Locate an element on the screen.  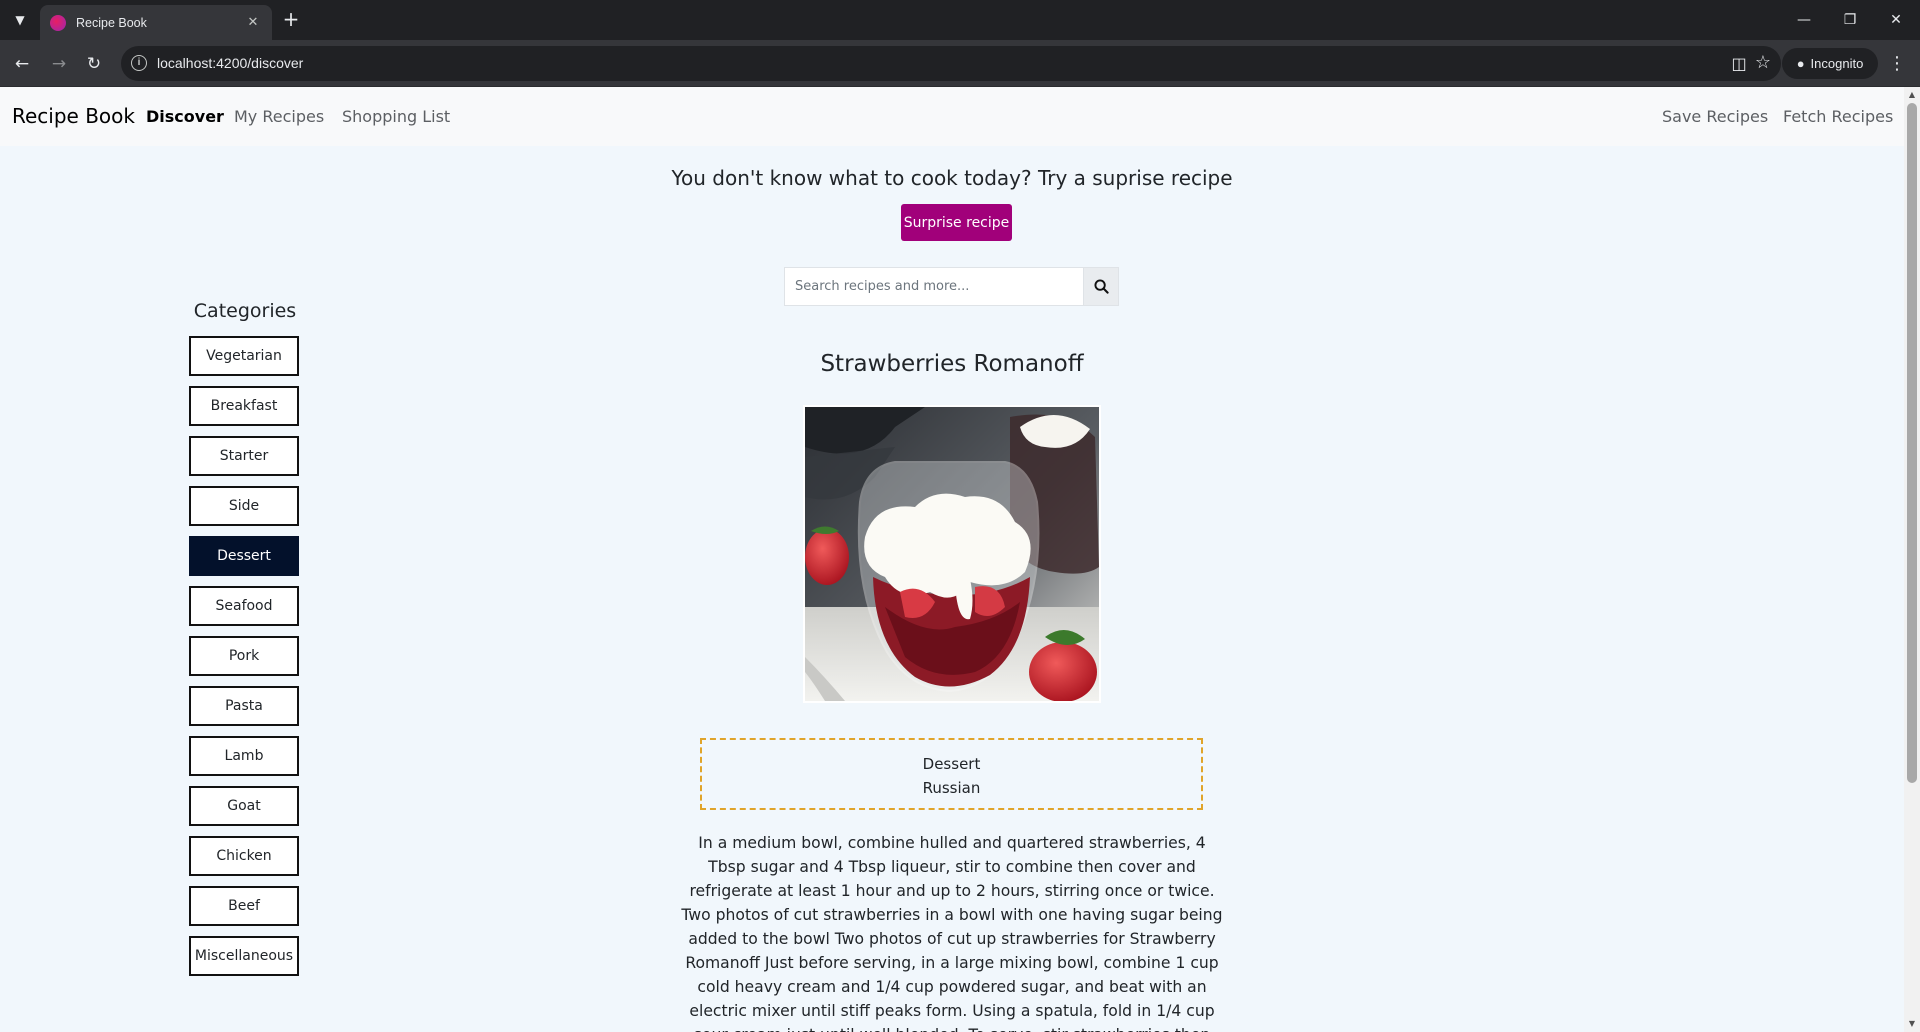
recipe-meta-box: Dessert Russian is located at coordinates (951, 774).